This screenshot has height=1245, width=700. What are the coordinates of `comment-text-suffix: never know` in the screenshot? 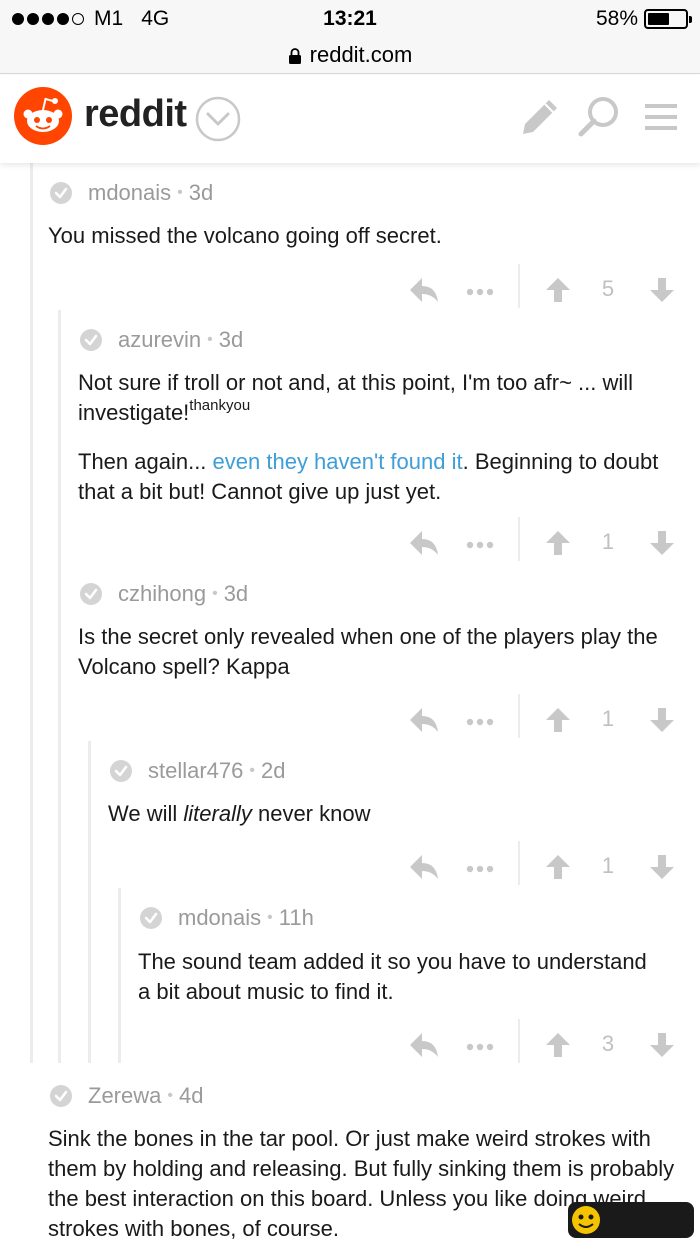 It's located at (311, 813).